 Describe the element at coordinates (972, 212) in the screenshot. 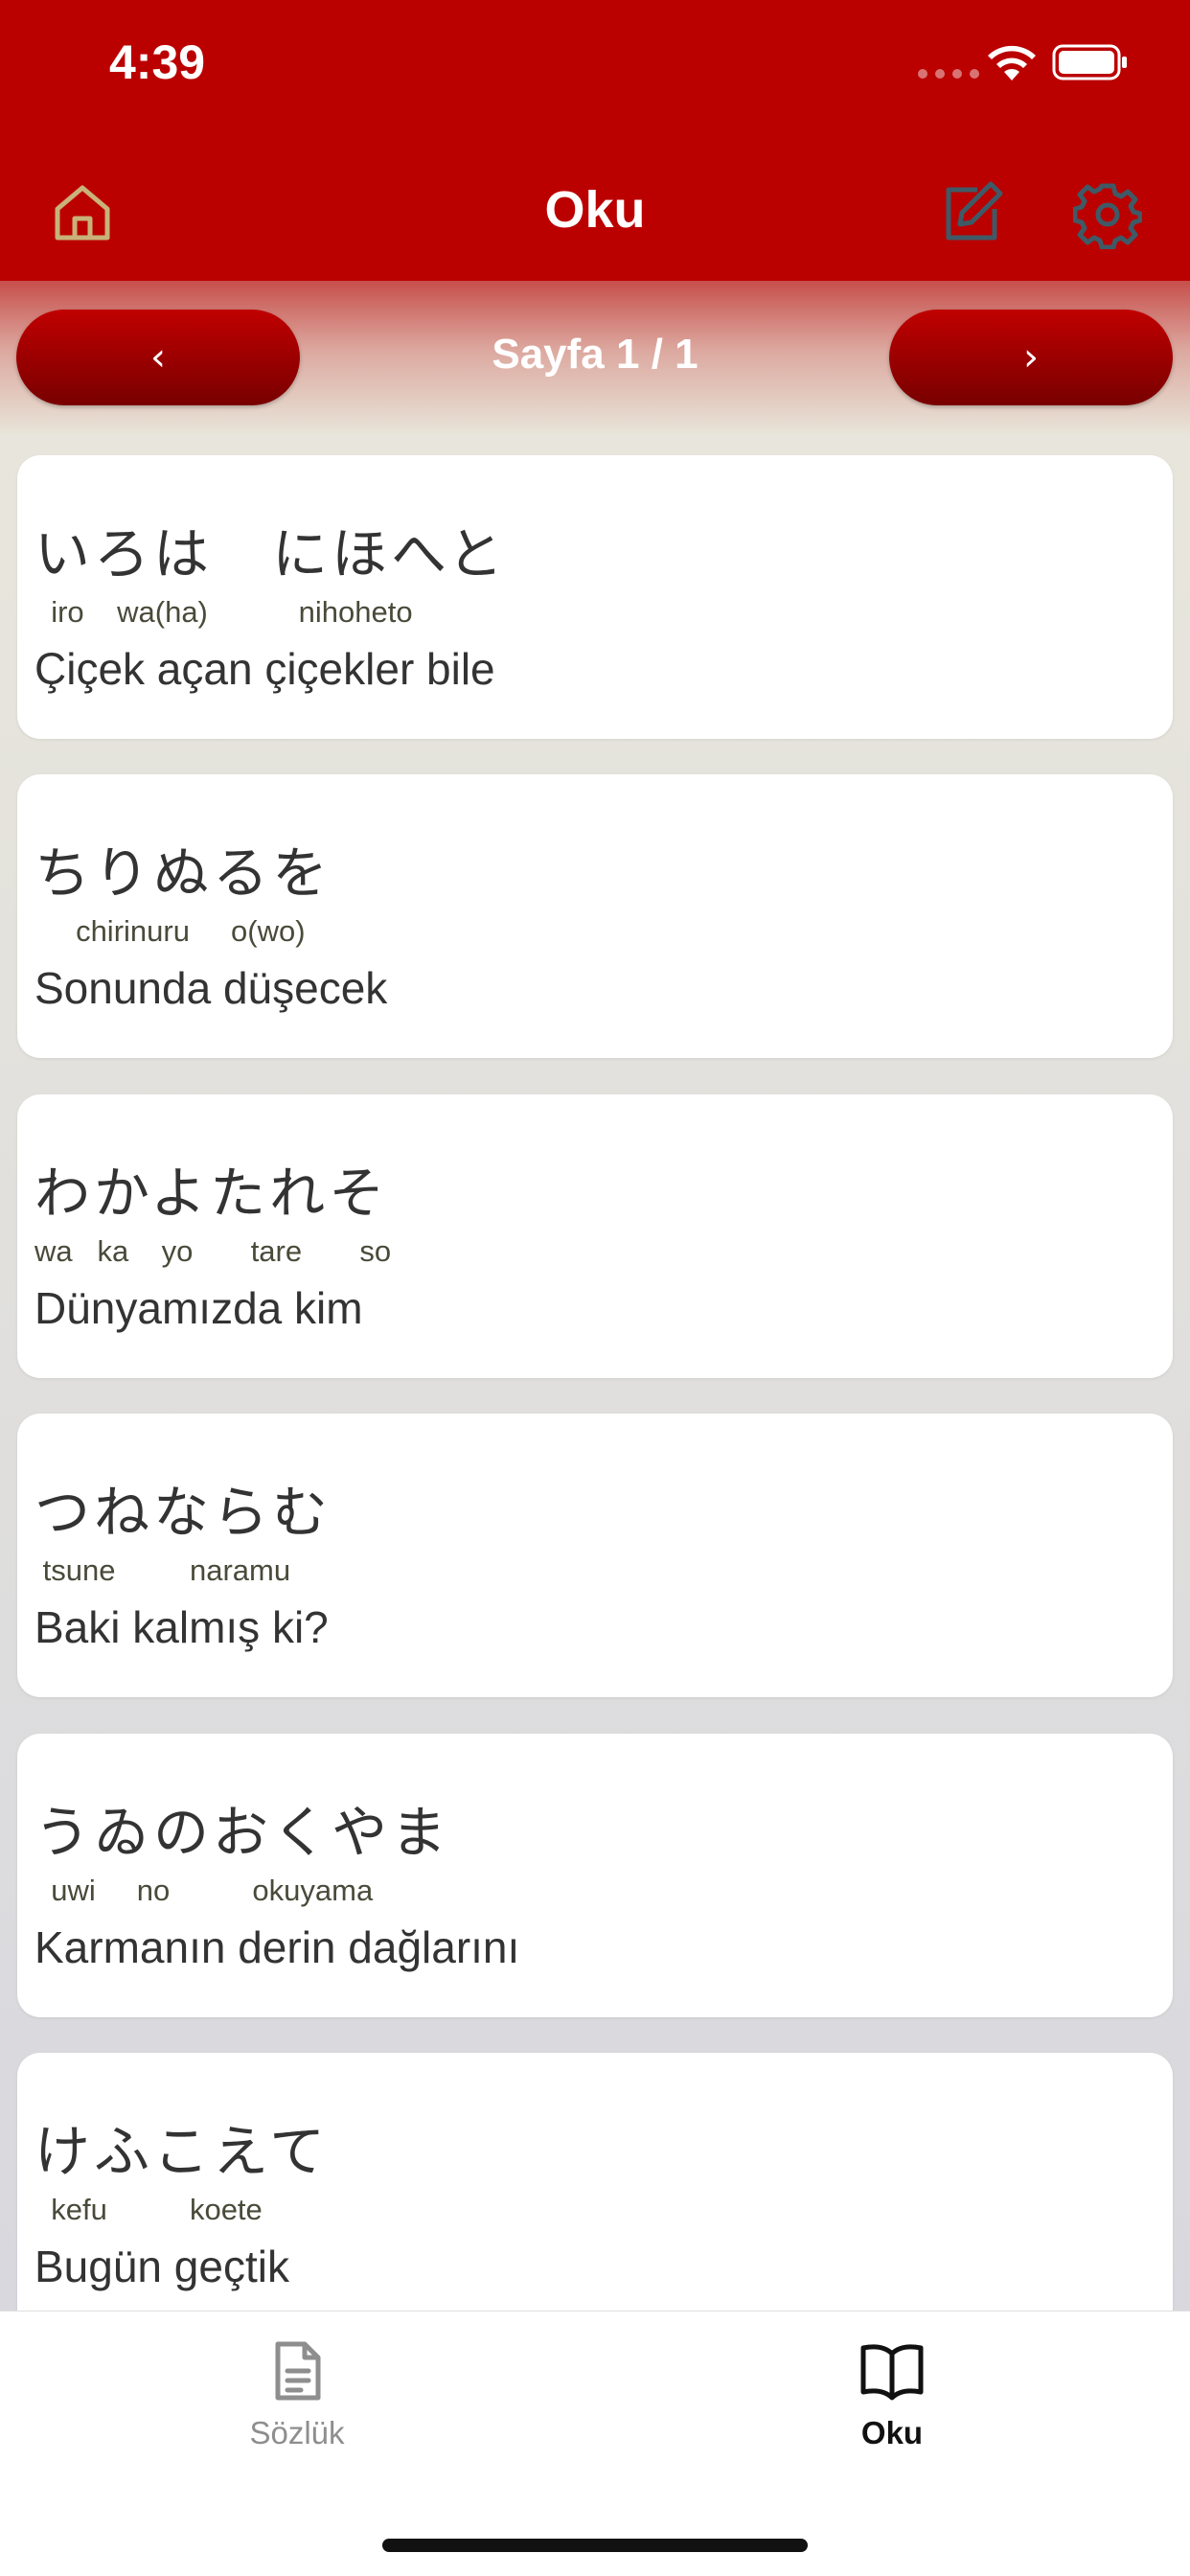

I see `edit-icon` at that location.